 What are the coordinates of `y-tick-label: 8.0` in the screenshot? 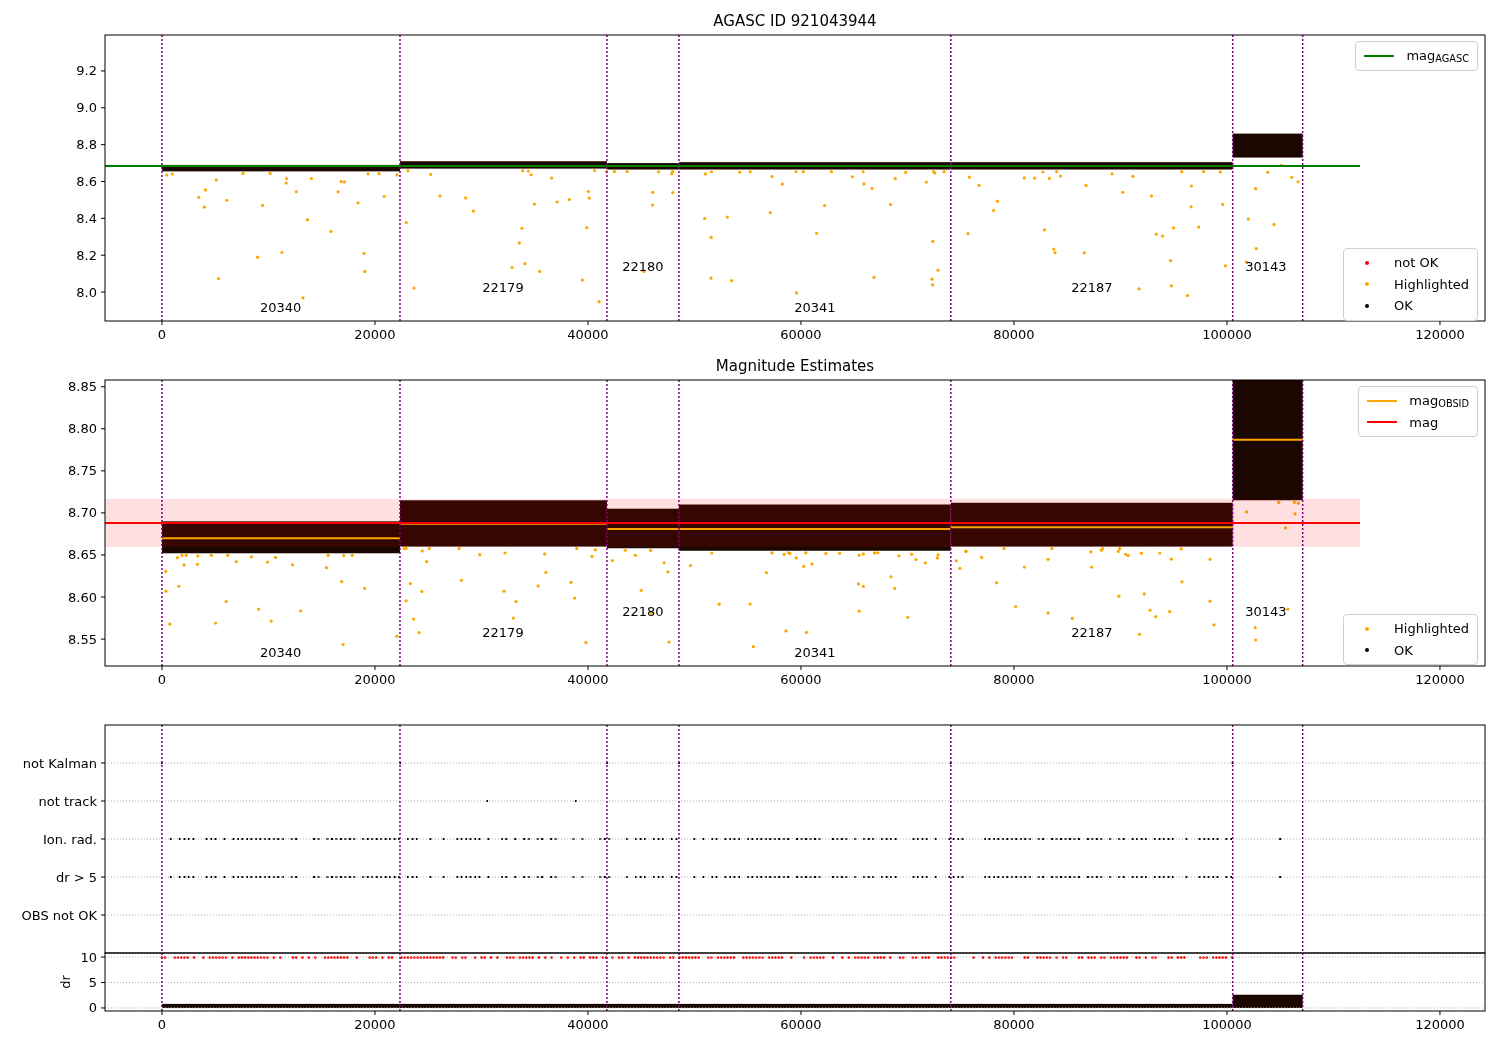 It's located at (86, 292).